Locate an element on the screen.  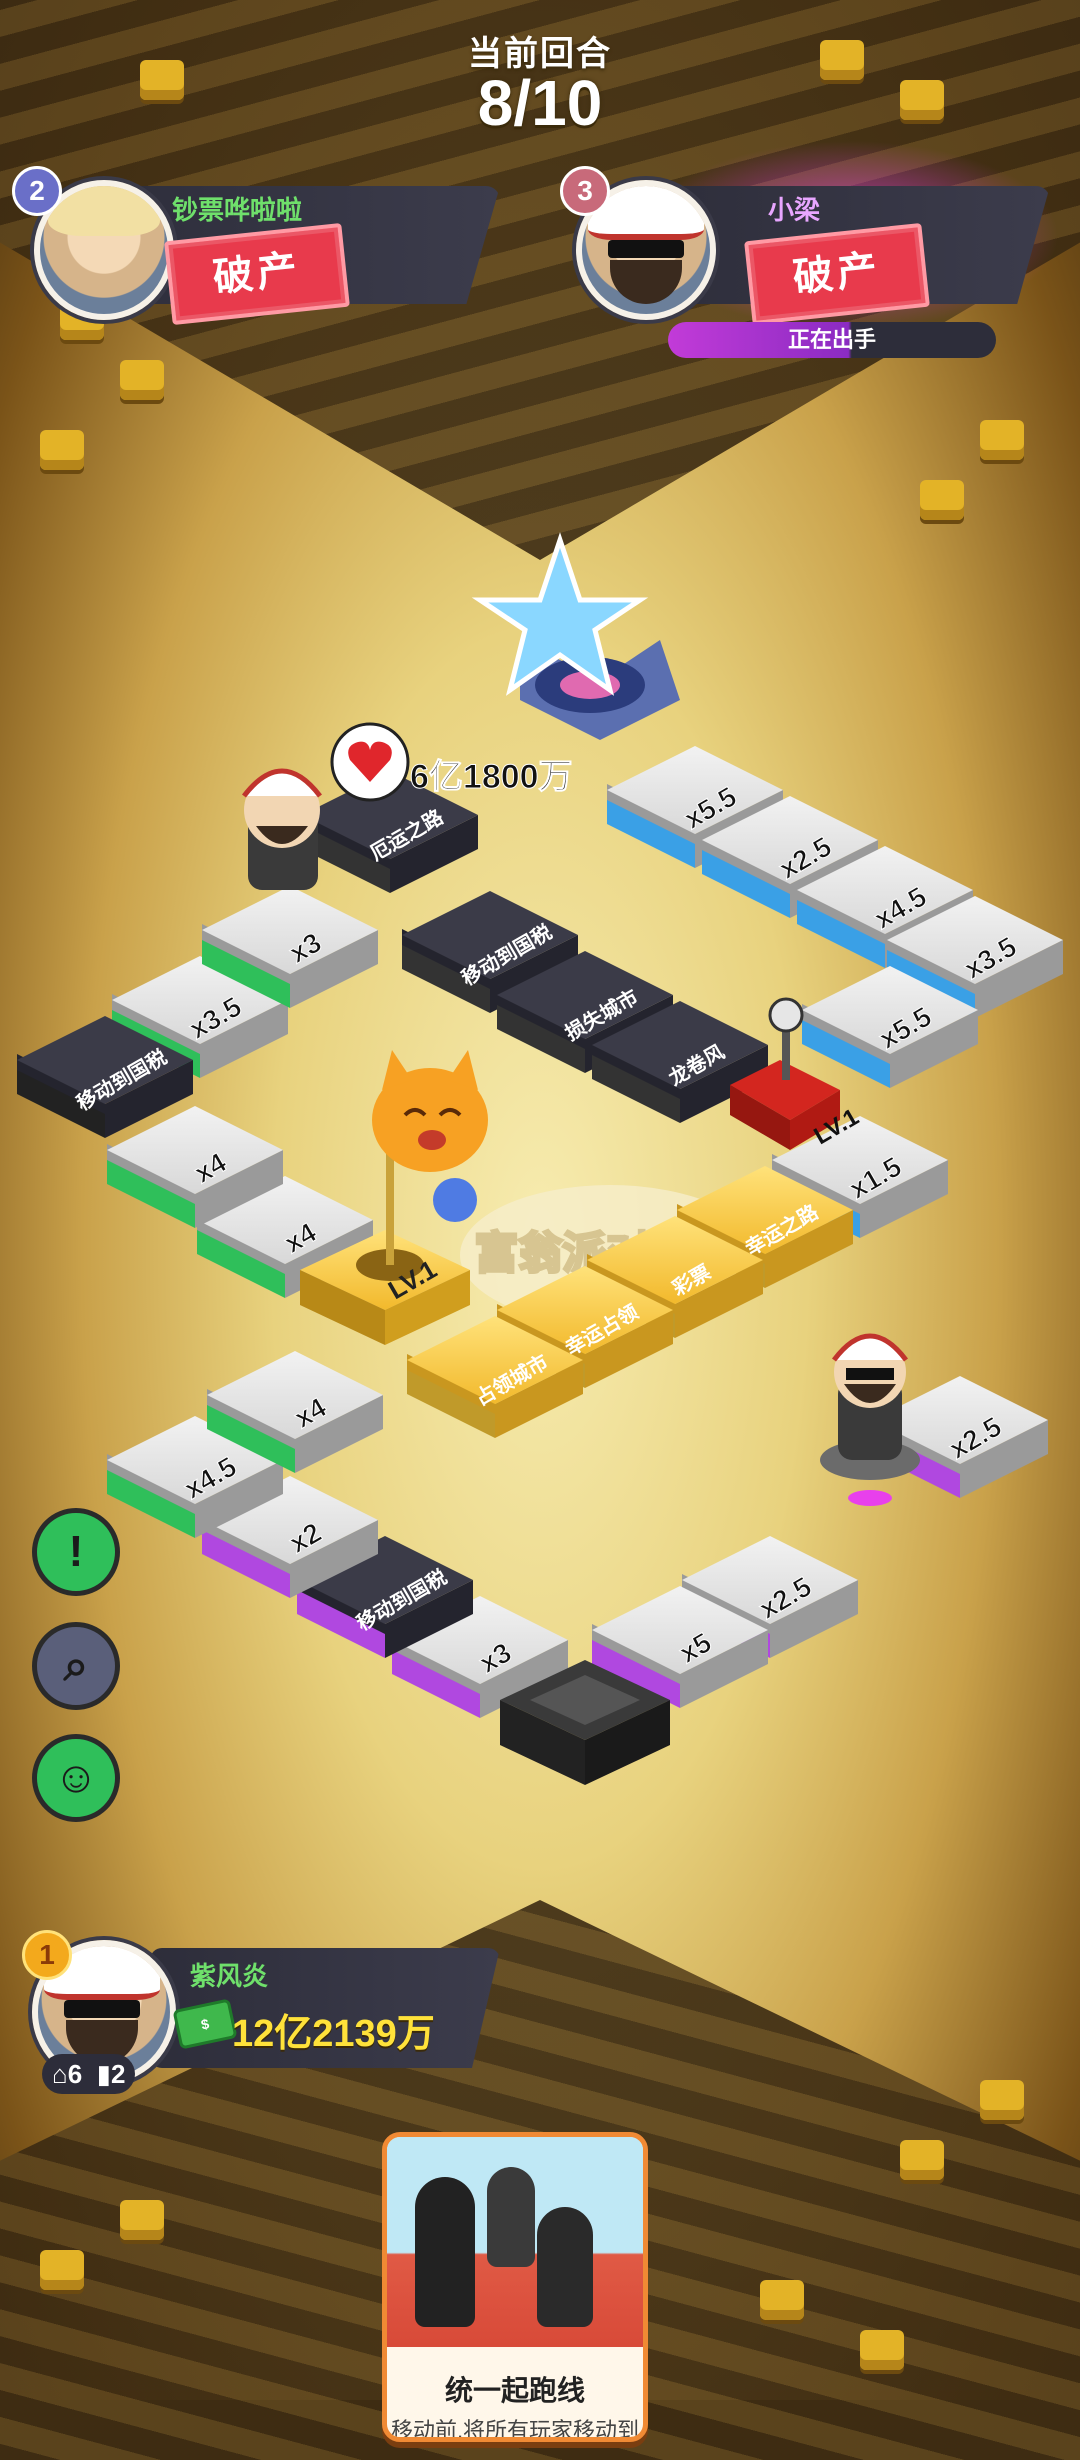
house-icon: ⌂ is located at coordinates (60, 2074).